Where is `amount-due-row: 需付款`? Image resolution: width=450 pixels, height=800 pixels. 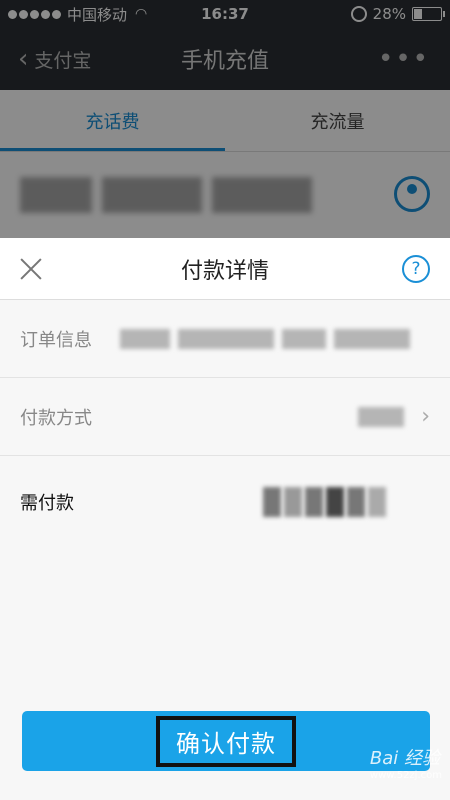
amount-due-row: 需付款 is located at coordinates (225, 502).